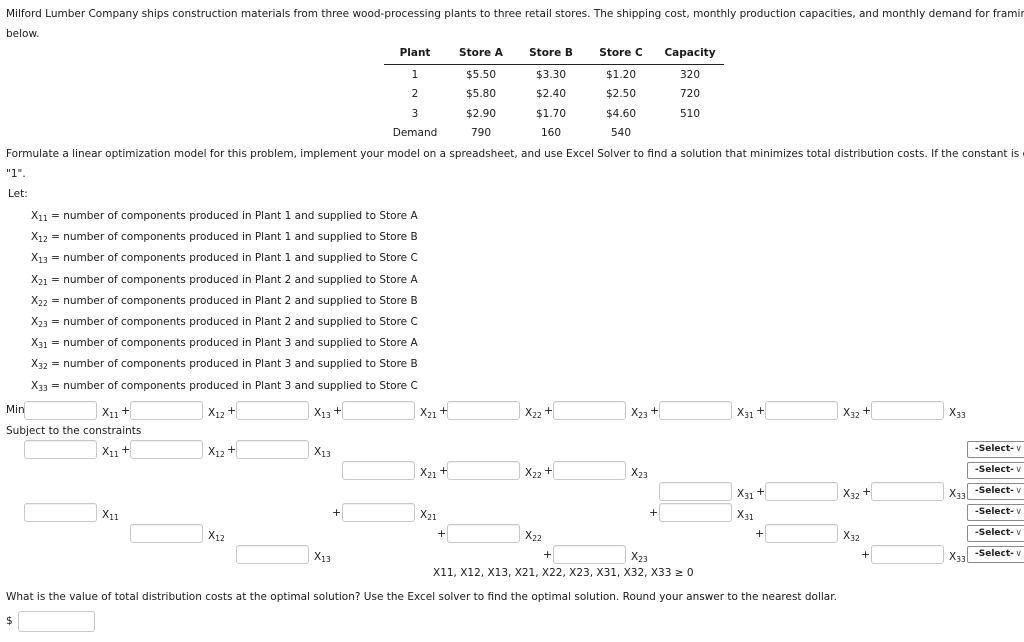  What do you see at coordinates (481, 113) in the screenshot?
I see `table-cell: $2.90` at bounding box center [481, 113].